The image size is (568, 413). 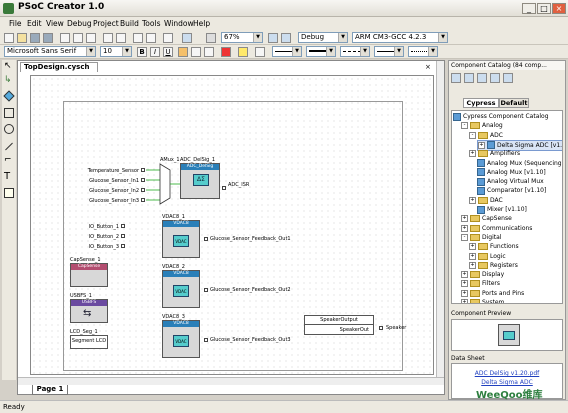 What do you see at coordinates (231, 381) in the screenshot?
I see `horizontal-scrollbar` at bounding box center [231, 381].